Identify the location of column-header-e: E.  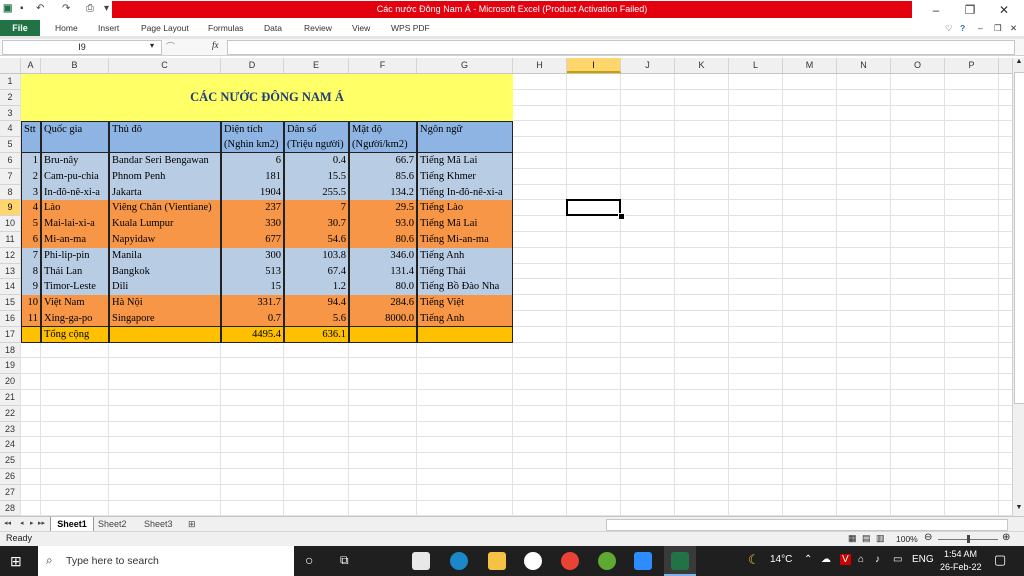
(316, 65).